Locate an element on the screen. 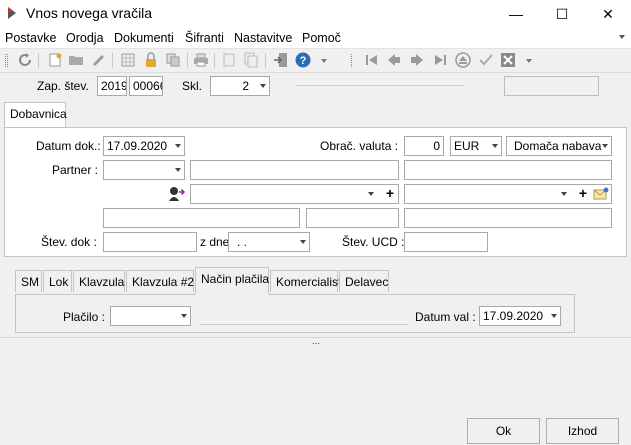 This screenshot has width=631, height=445. menu-sifranti: Šifranti is located at coordinates (204, 38).